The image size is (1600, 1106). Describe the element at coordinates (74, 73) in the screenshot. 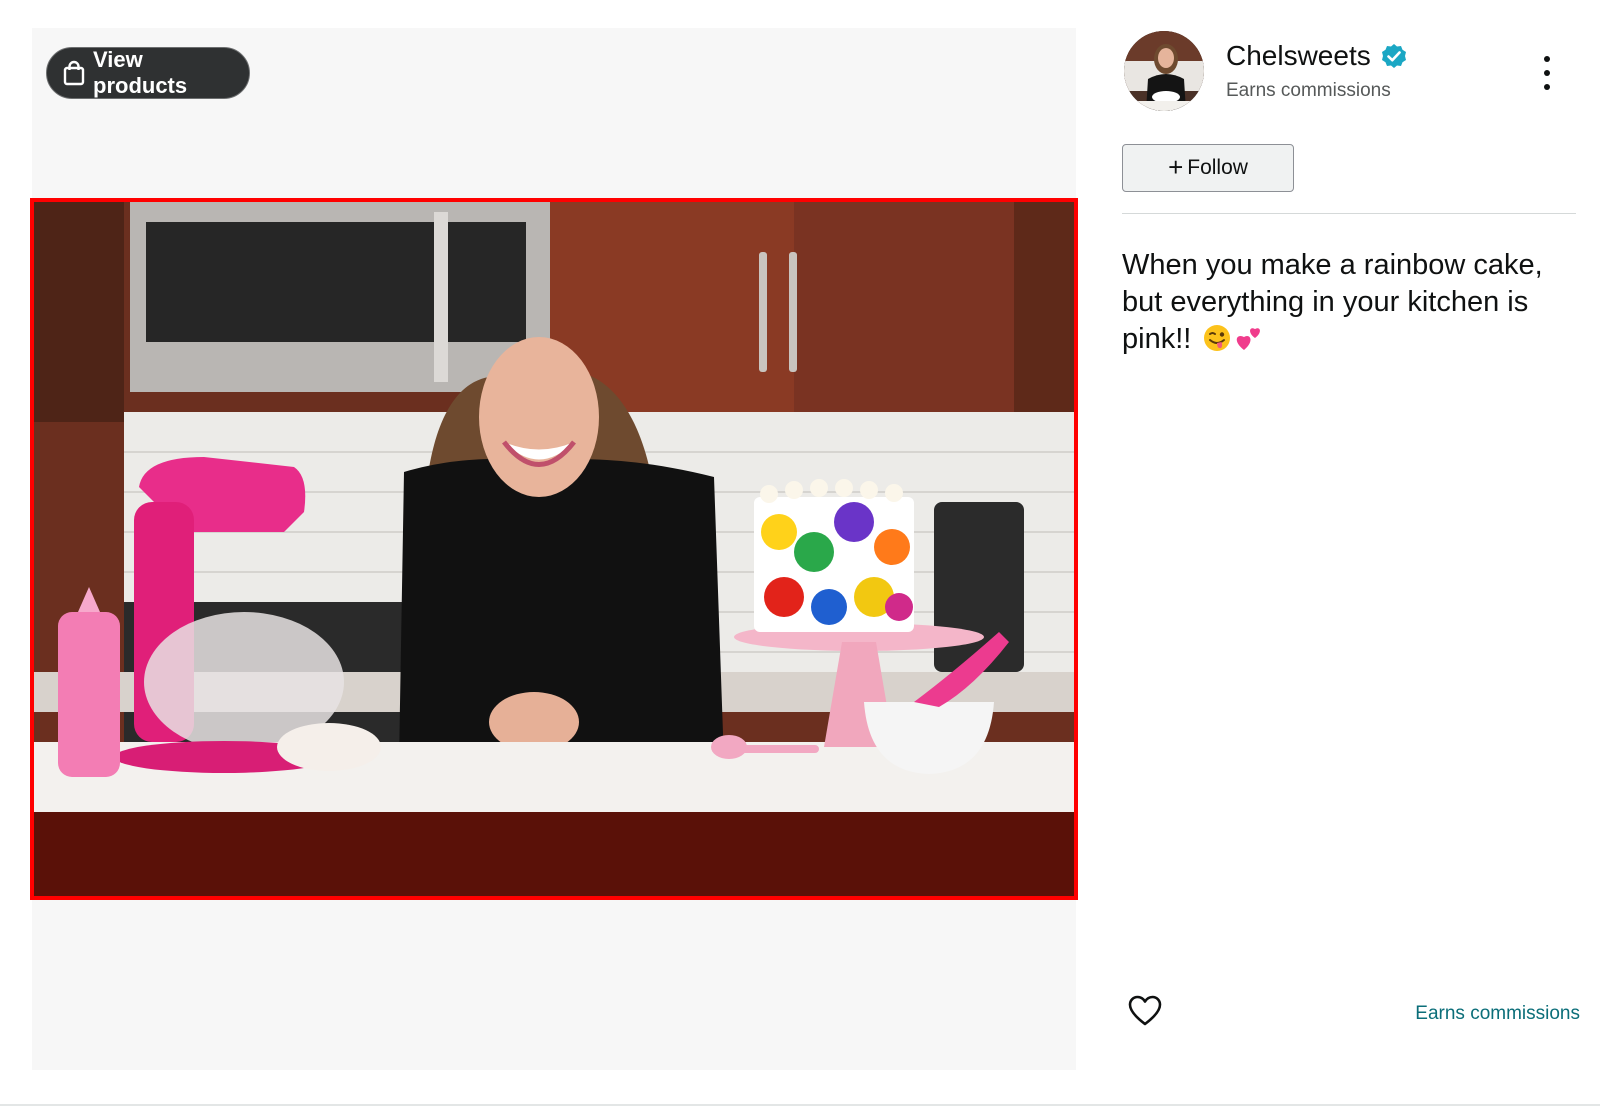

I see `shopping-bag-icon` at that location.